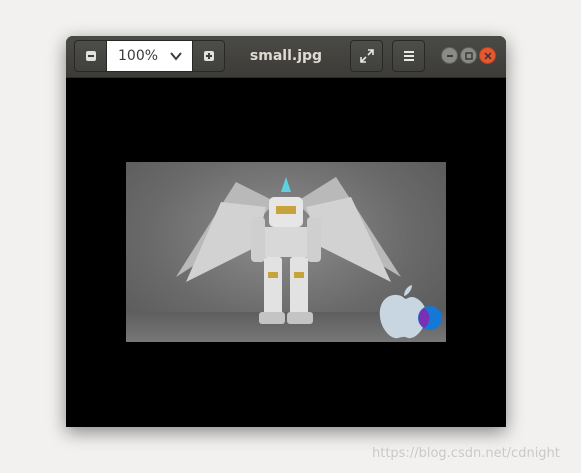  I want to click on close-button, so click(487, 55).